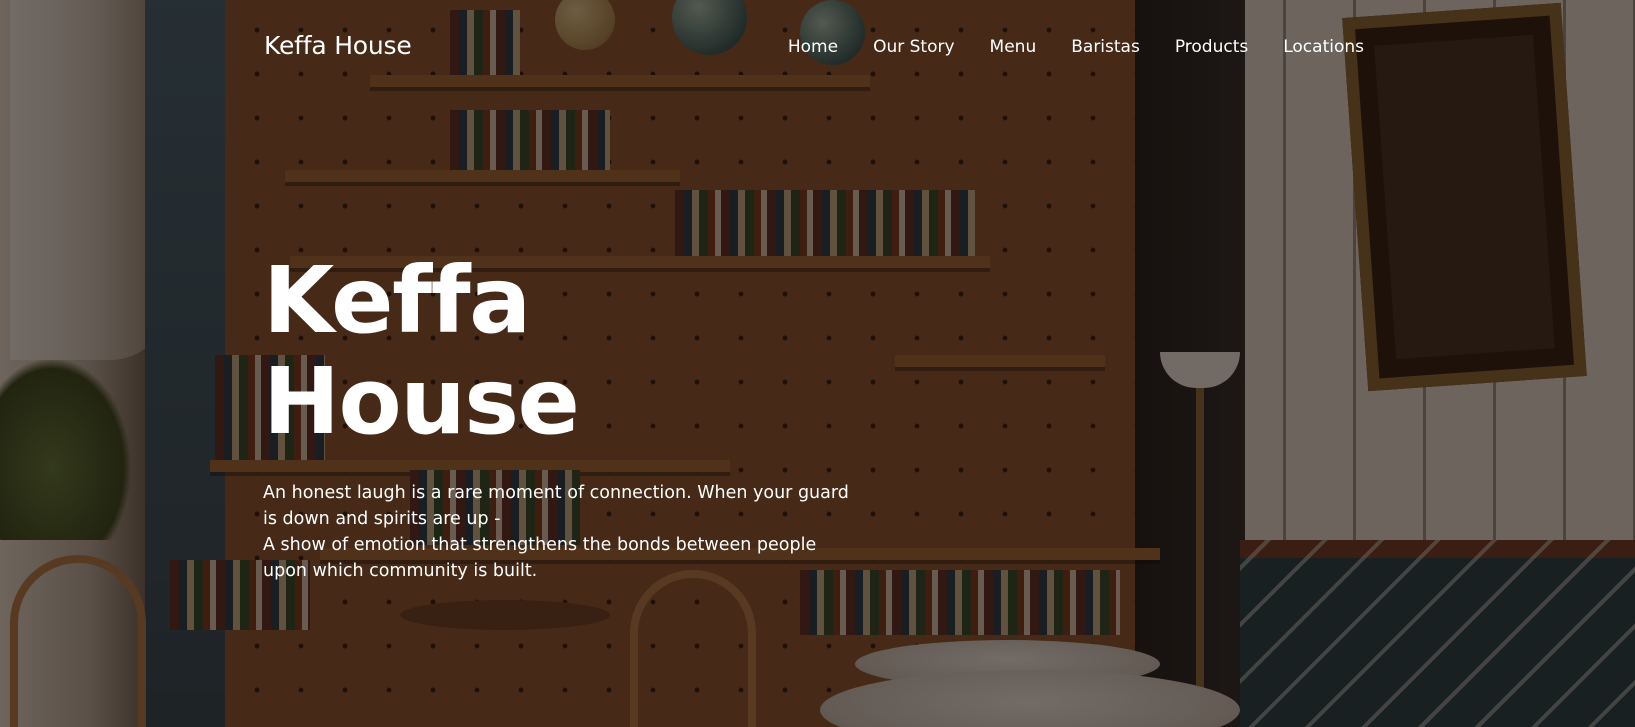 The width and height of the screenshot is (1635, 727). I want to click on nav-item-locations: Locations, so click(1323, 47).